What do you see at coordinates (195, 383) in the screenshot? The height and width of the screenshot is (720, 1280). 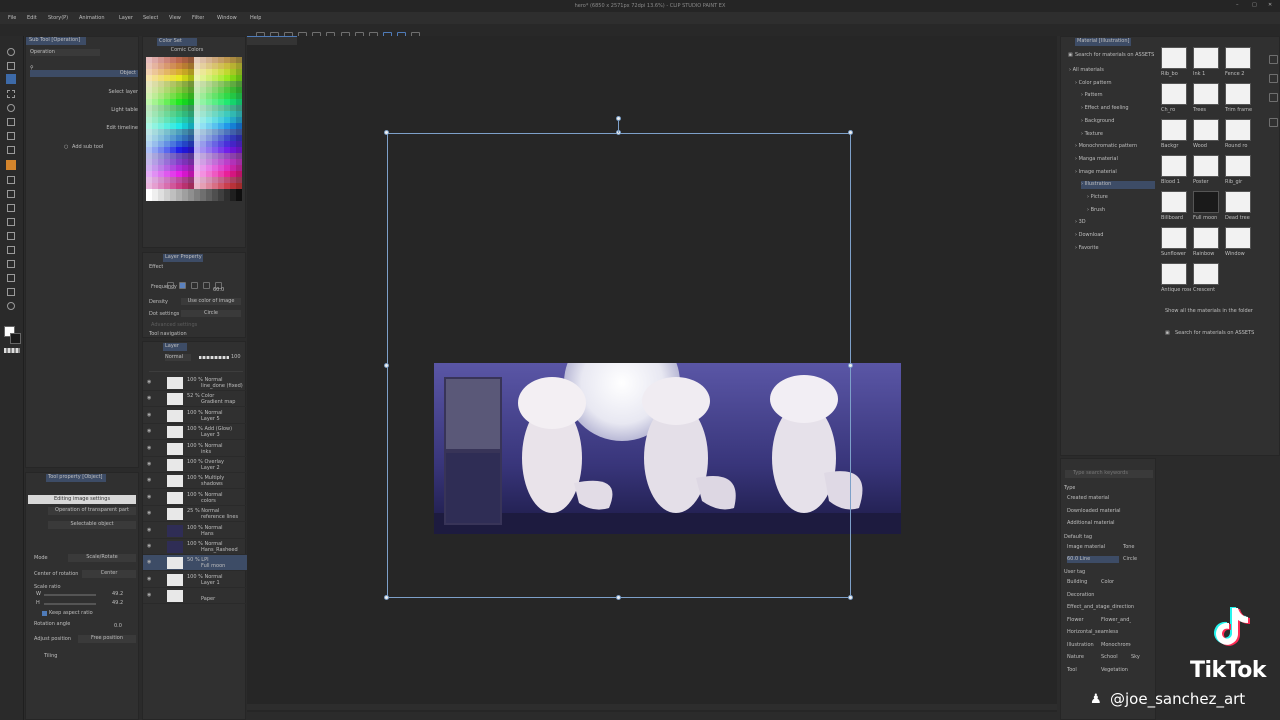 I see `layer-row: ◉ 100 % Normal line_done (fixed)` at bounding box center [195, 383].